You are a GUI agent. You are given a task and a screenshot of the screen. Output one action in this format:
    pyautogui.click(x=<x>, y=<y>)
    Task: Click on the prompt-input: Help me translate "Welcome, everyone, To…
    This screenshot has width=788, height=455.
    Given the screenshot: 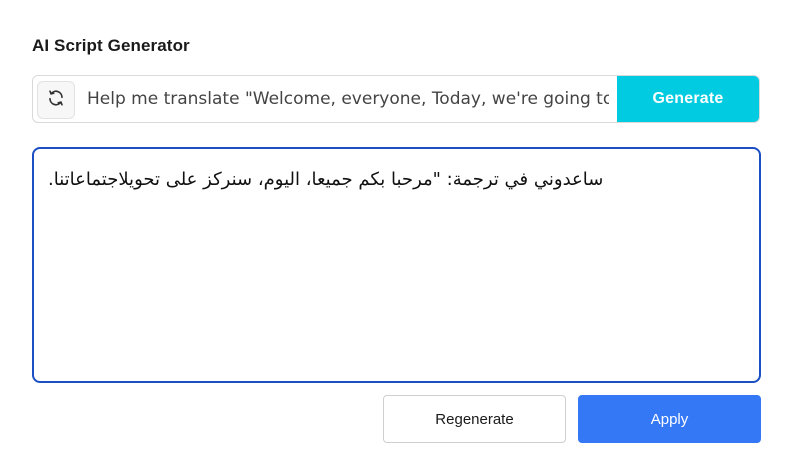 What is the action you would take?
    pyautogui.click(x=346, y=99)
    